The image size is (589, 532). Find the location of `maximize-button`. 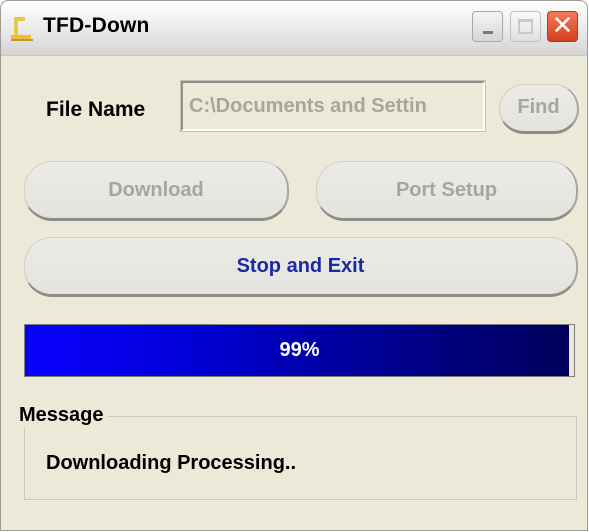

maximize-button is located at coordinates (525, 26).